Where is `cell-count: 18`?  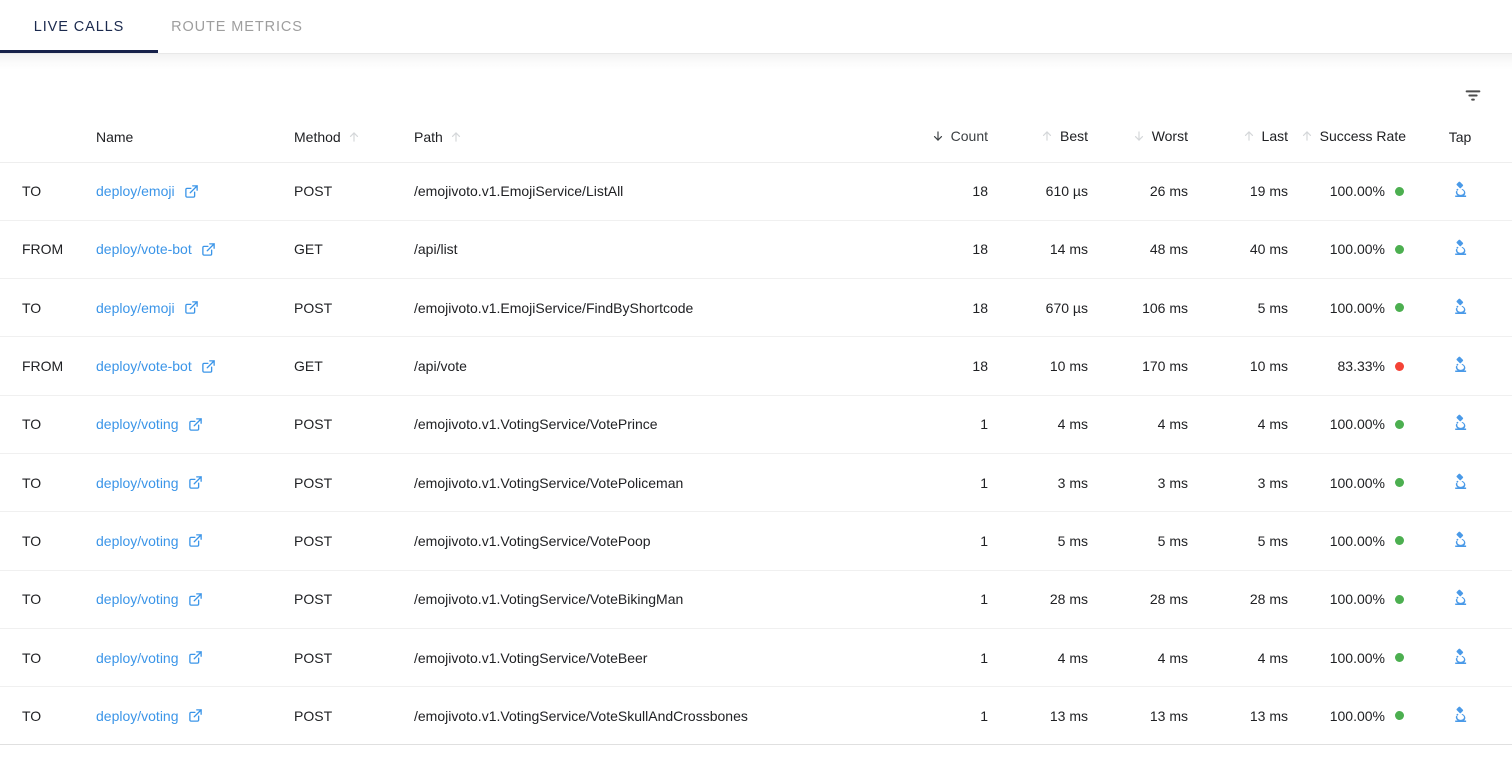
cell-count: 18 is located at coordinates (945, 191).